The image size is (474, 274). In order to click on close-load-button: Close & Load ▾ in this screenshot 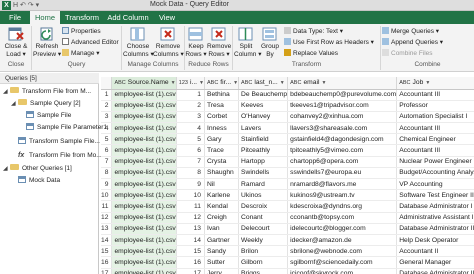, I will do `click(16, 42)`.